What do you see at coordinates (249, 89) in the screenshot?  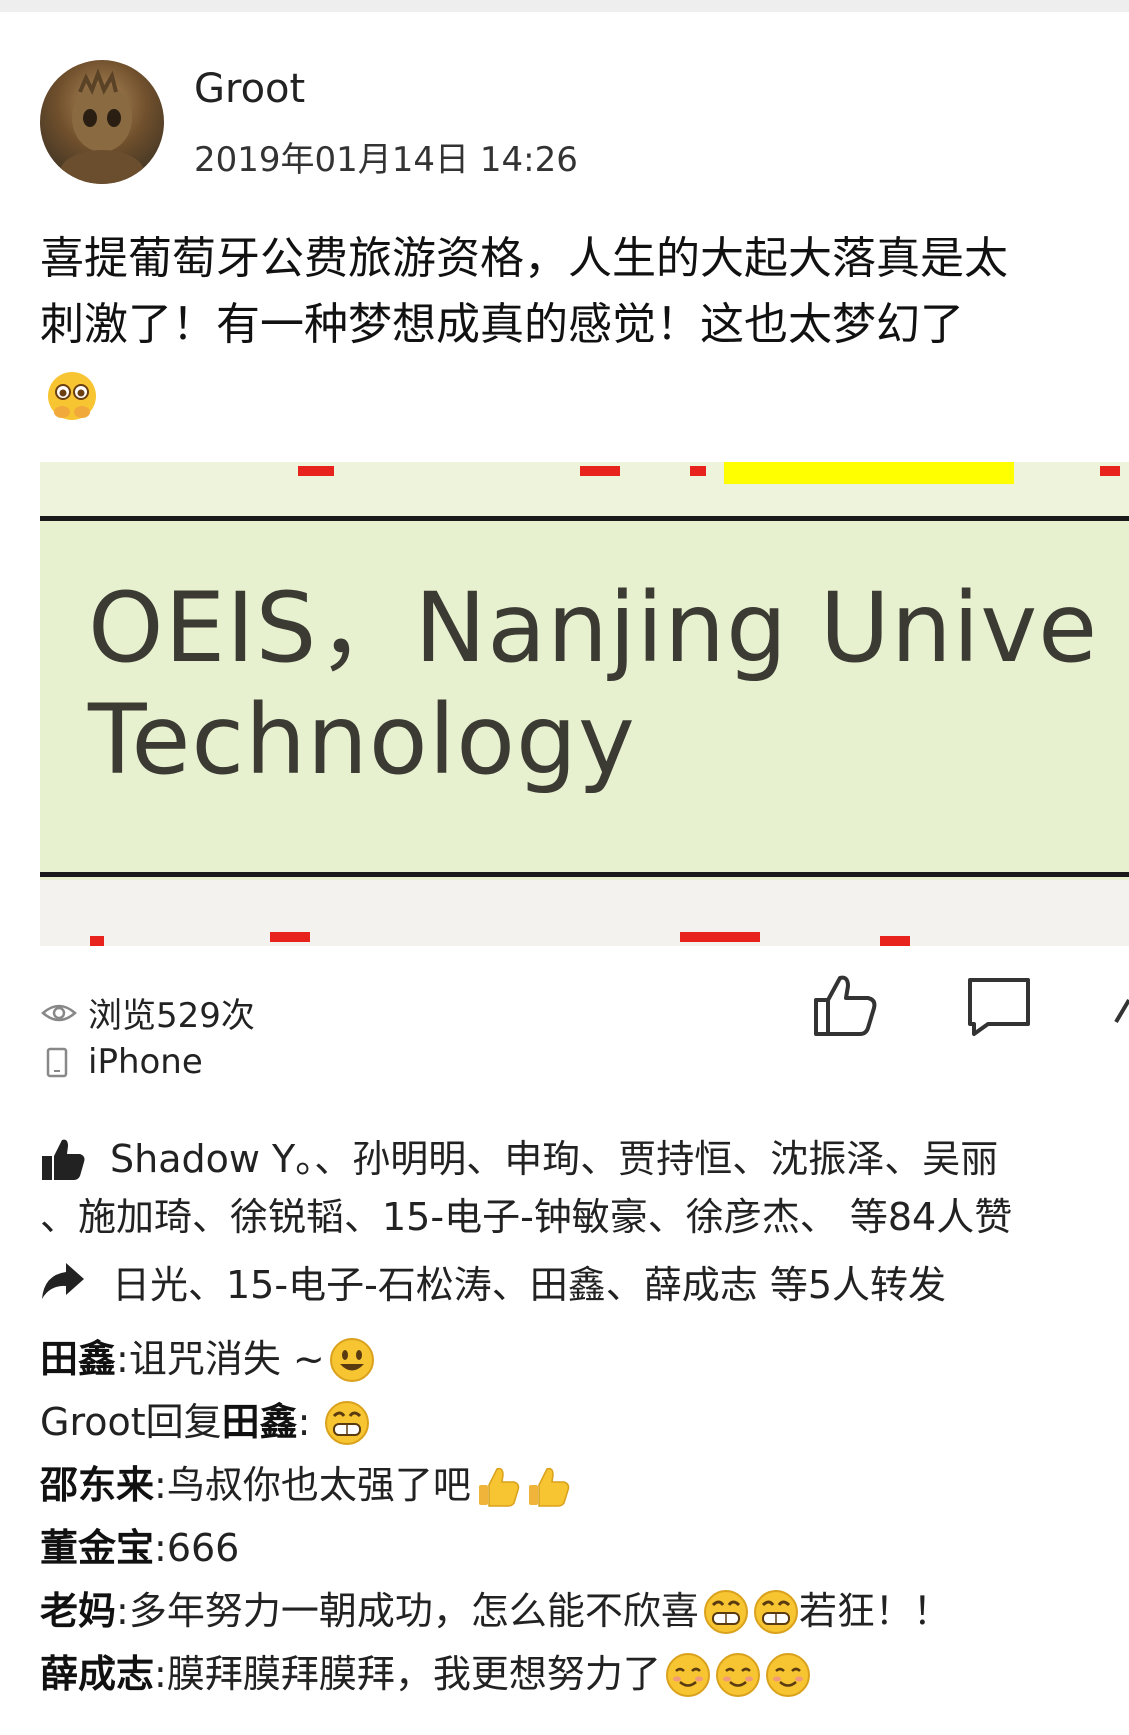 I see `author-name: Groot` at bounding box center [249, 89].